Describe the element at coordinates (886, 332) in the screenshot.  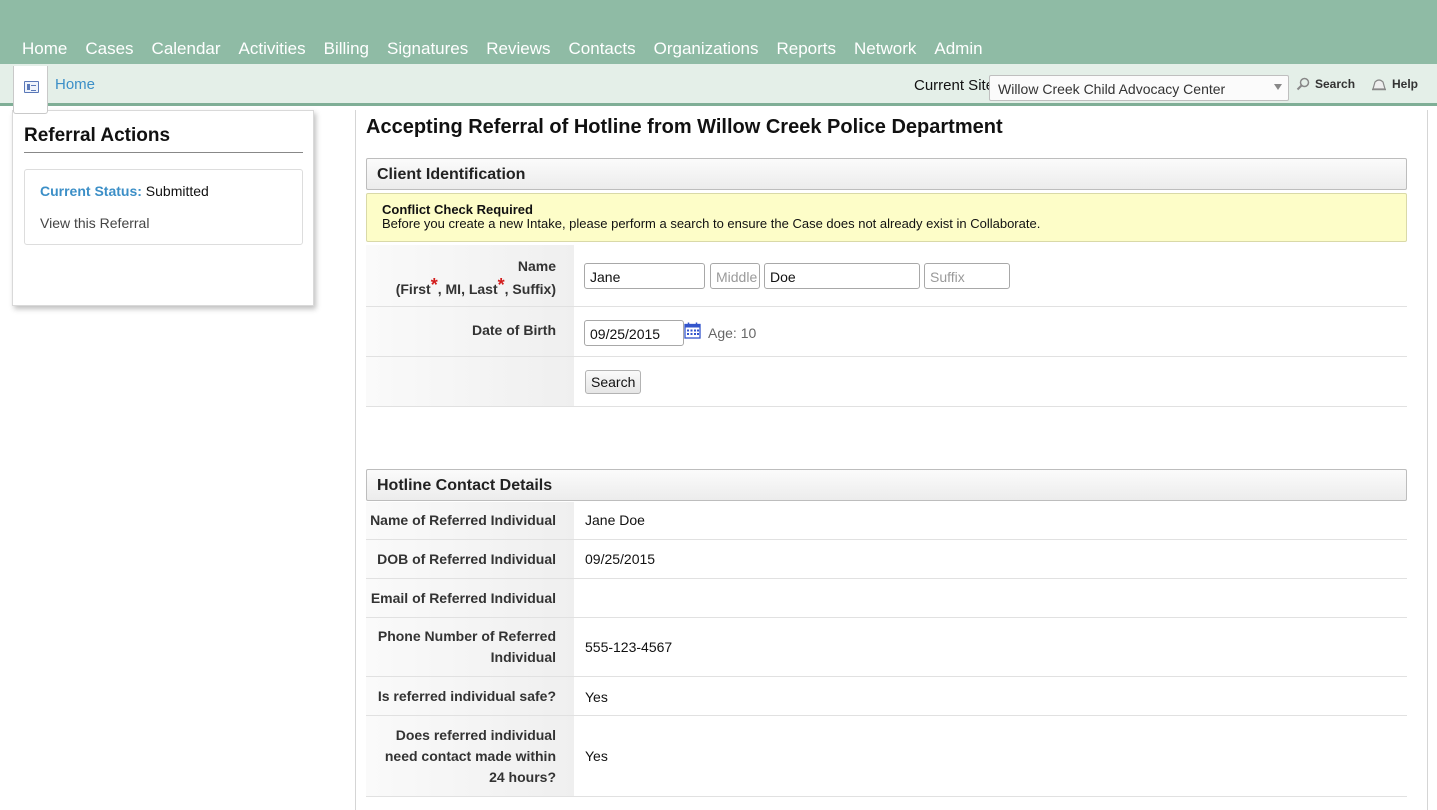
I see `dob-row: Date of Birth 09/25/2015 Age: 10` at that location.